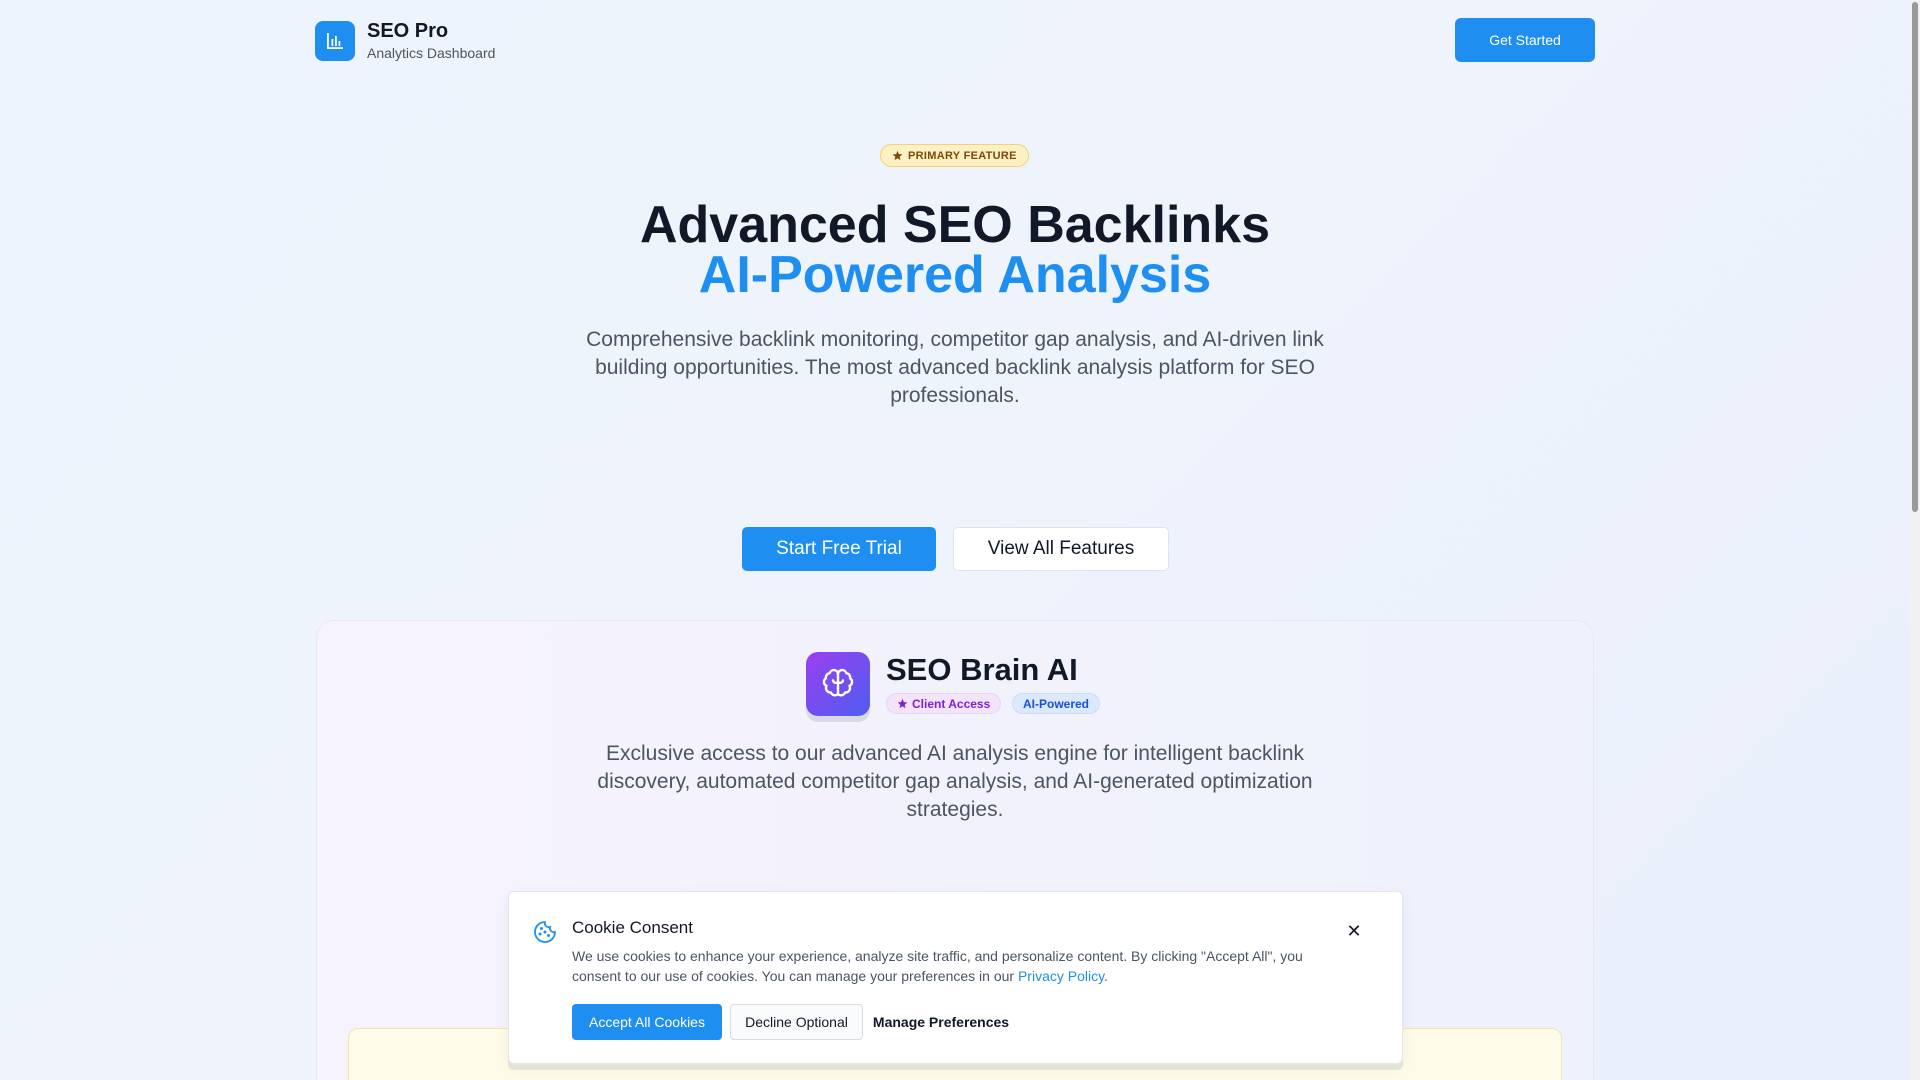 The height and width of the screenshot is (1080, 1920). I want to click on decline-optional-button: Decline Optional, so click(796, 1022).